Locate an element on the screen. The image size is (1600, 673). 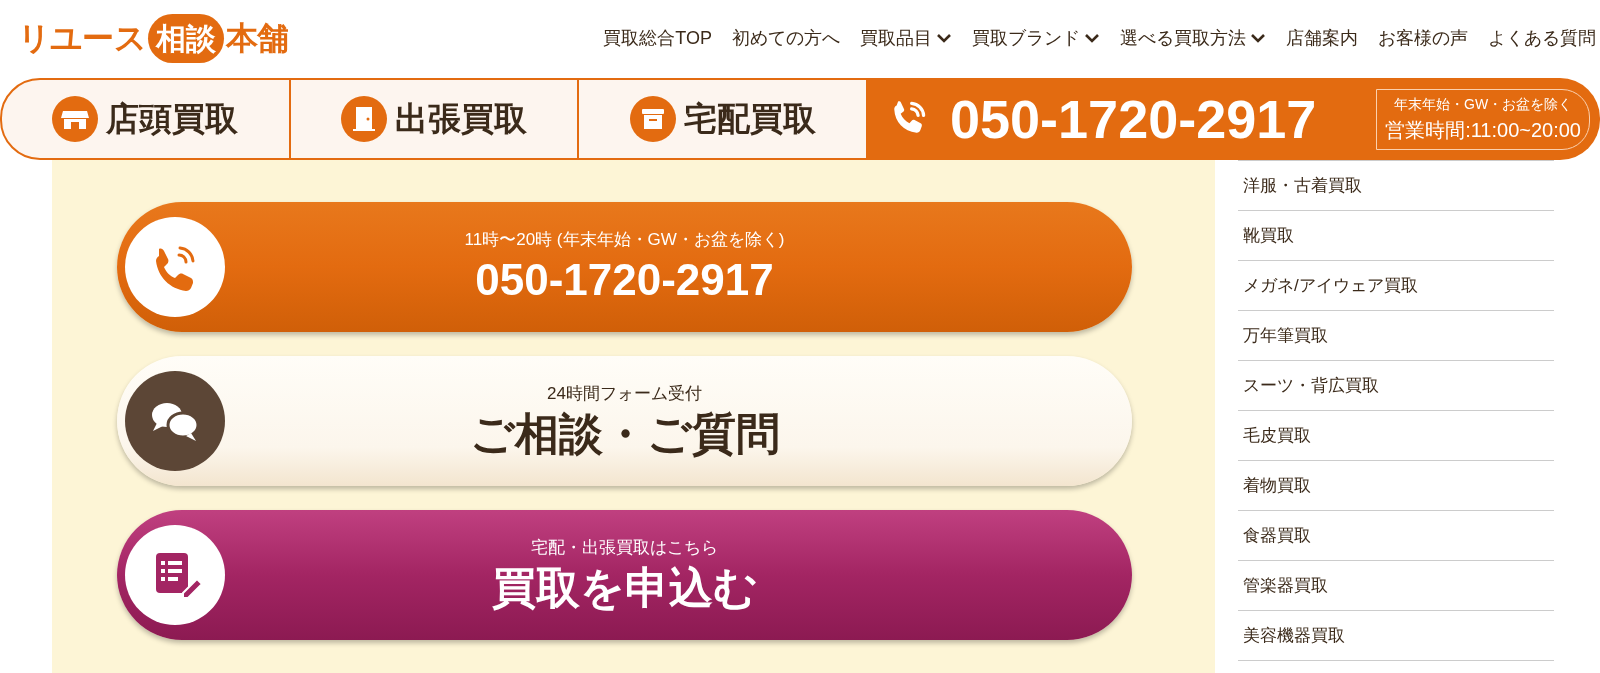
business-hours: 営業時間:11:00~20:00 is located at coordinates (1483, 130).